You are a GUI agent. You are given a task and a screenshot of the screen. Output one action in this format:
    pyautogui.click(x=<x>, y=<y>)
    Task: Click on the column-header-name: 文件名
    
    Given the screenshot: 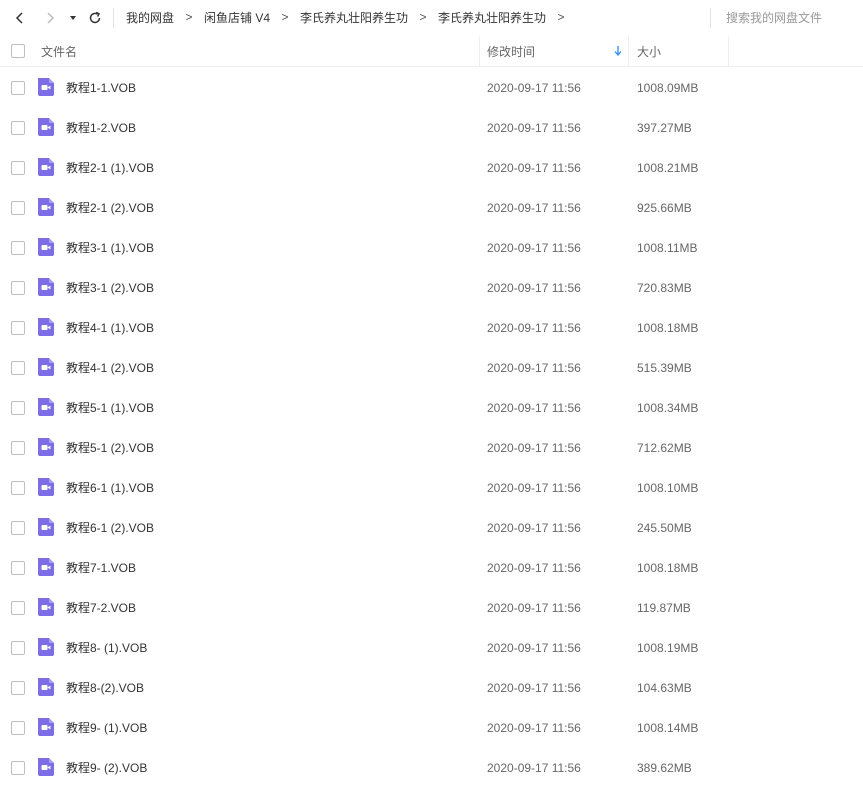 What is the action you would take?
    pyautogui.click(x=59, y=51)
    